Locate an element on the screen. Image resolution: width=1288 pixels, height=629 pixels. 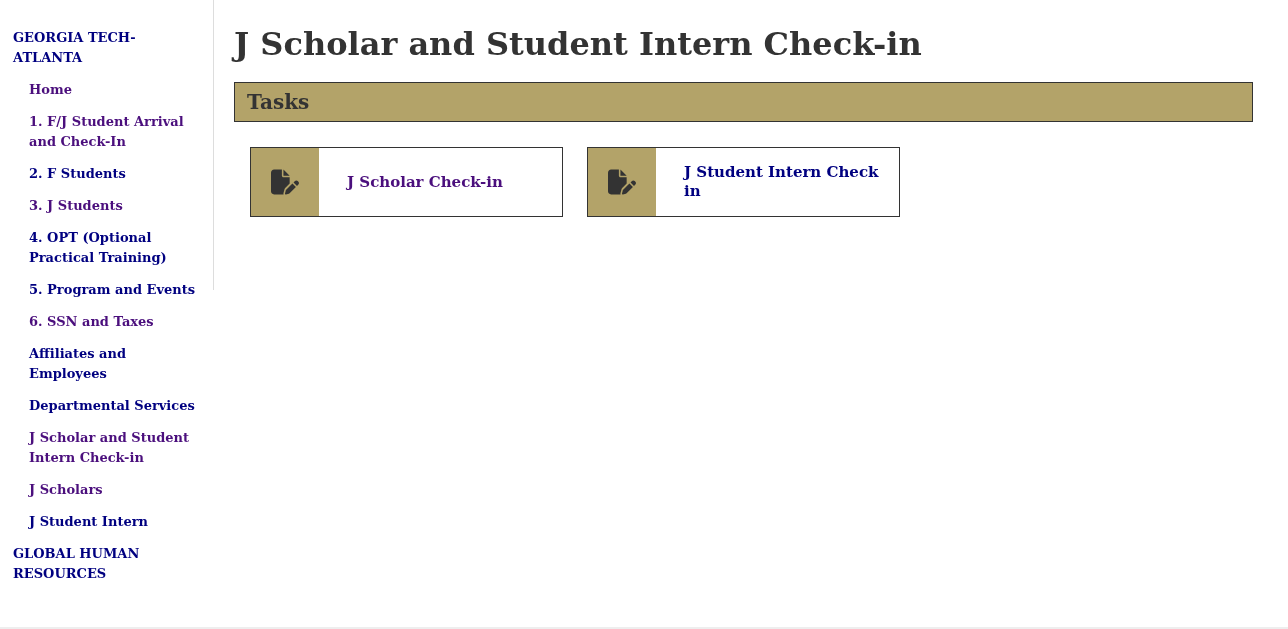
nav-section-link: GLOBAL HUMAN RESOURCES is located at coordinates (88, 564).